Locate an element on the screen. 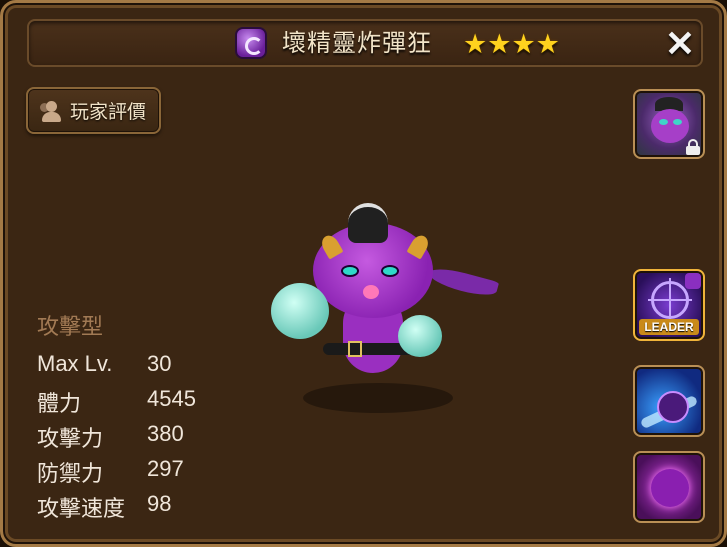 This screenshot has height=547, width=727. monster-ear is located at coordinates (463, 282).